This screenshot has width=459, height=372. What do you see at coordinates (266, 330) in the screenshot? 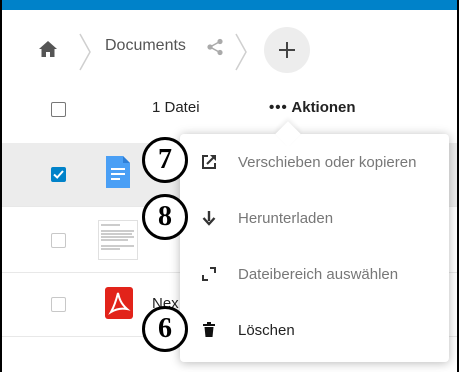
I see `menu-item-label: Löschen` at bounding box center [266, 330].